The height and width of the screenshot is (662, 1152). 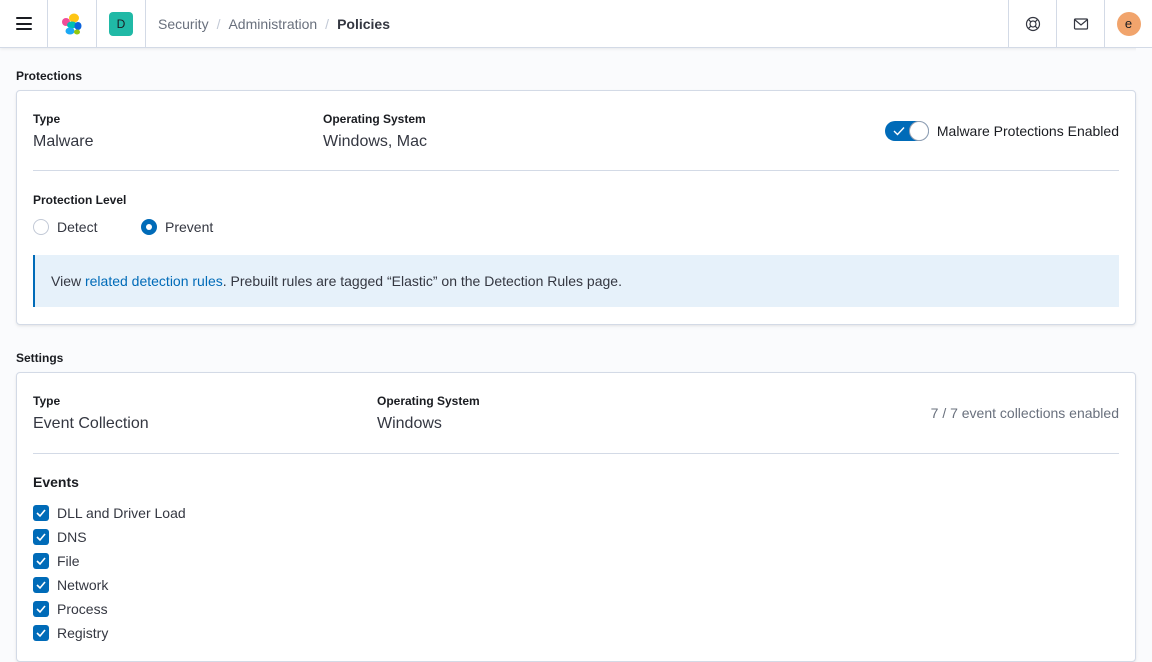 What do you see at coordinates (154, 281) in the screenshot?
I see `related-detection-rules-link: related detection rules` at bounding box center [154, 281].